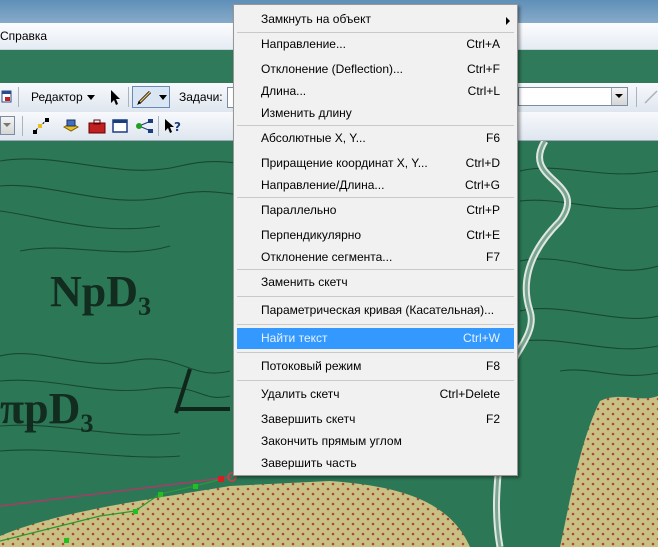  What do you see at coordinates (375, 282) in the screenshot?
I see `menu-item-replace-sketch: Заменить скетч` at bounding box center [375, 282].